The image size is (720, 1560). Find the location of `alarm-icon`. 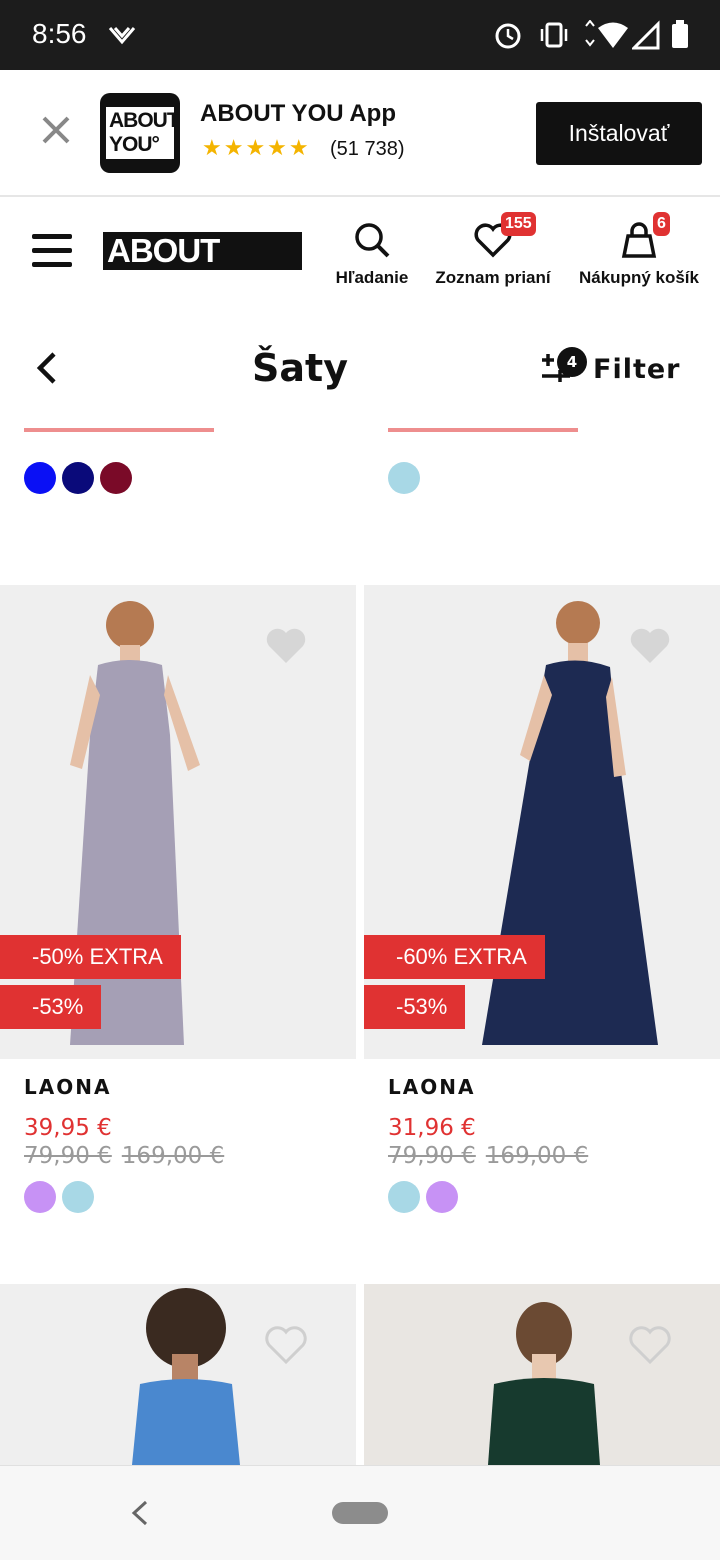

alarm-icon is located at coordinates (508, 36).